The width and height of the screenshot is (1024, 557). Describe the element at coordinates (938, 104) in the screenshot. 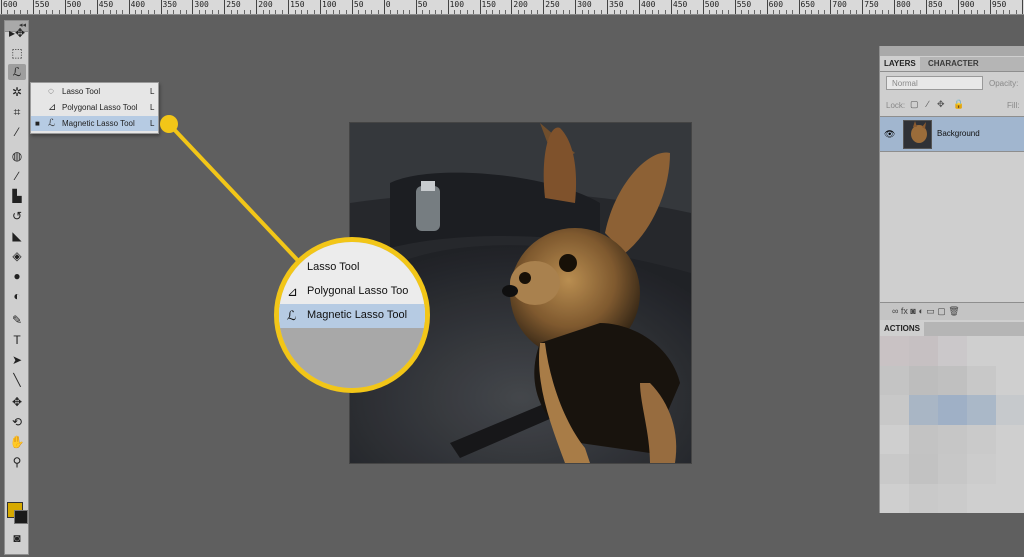

I see `lock-options-icons: ▢ ∕ ✥ 🔒` at that location.